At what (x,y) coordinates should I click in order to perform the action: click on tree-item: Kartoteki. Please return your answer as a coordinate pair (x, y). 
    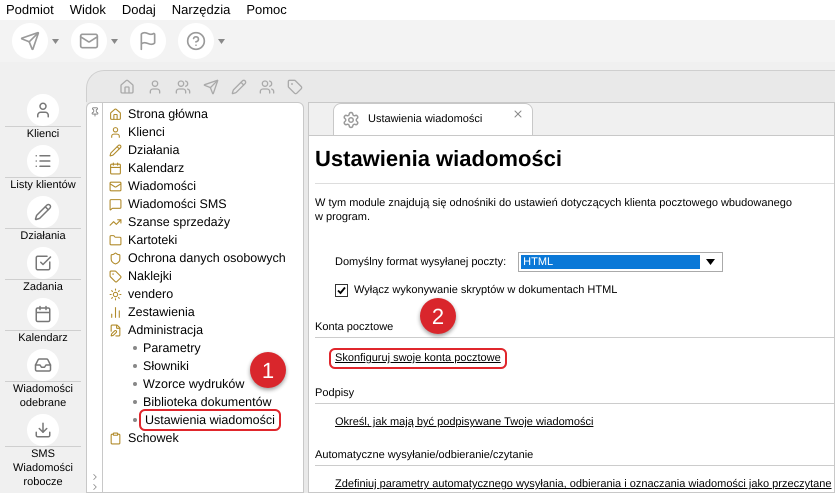
    Looking at the image, I should click on (153, 240).